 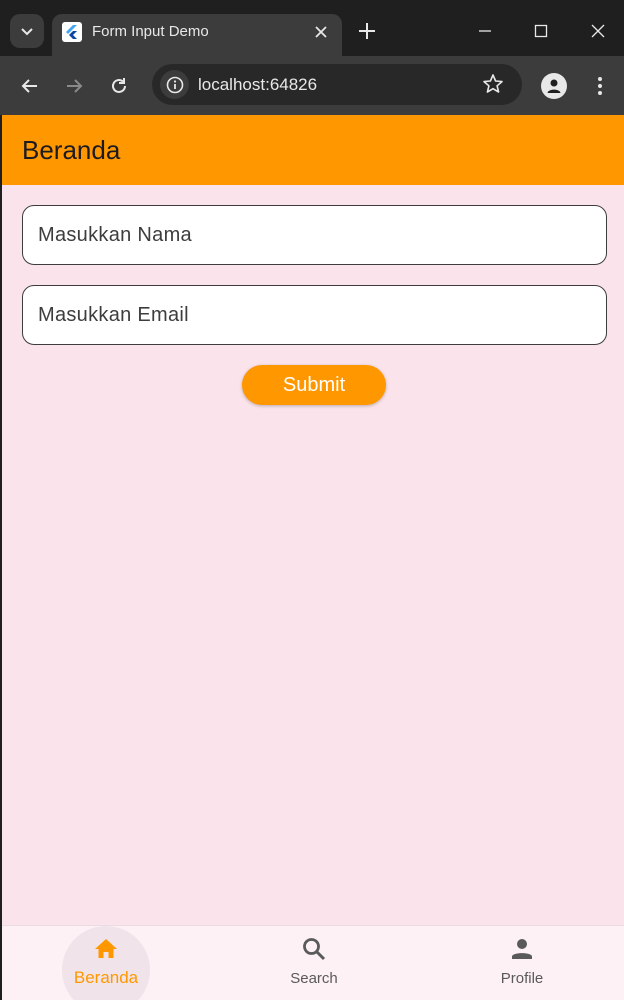 What do you see at coordinates (522, 963) in the screenshot?
I see `nav-item-profile: Profile` at bounding box center [522, 963].